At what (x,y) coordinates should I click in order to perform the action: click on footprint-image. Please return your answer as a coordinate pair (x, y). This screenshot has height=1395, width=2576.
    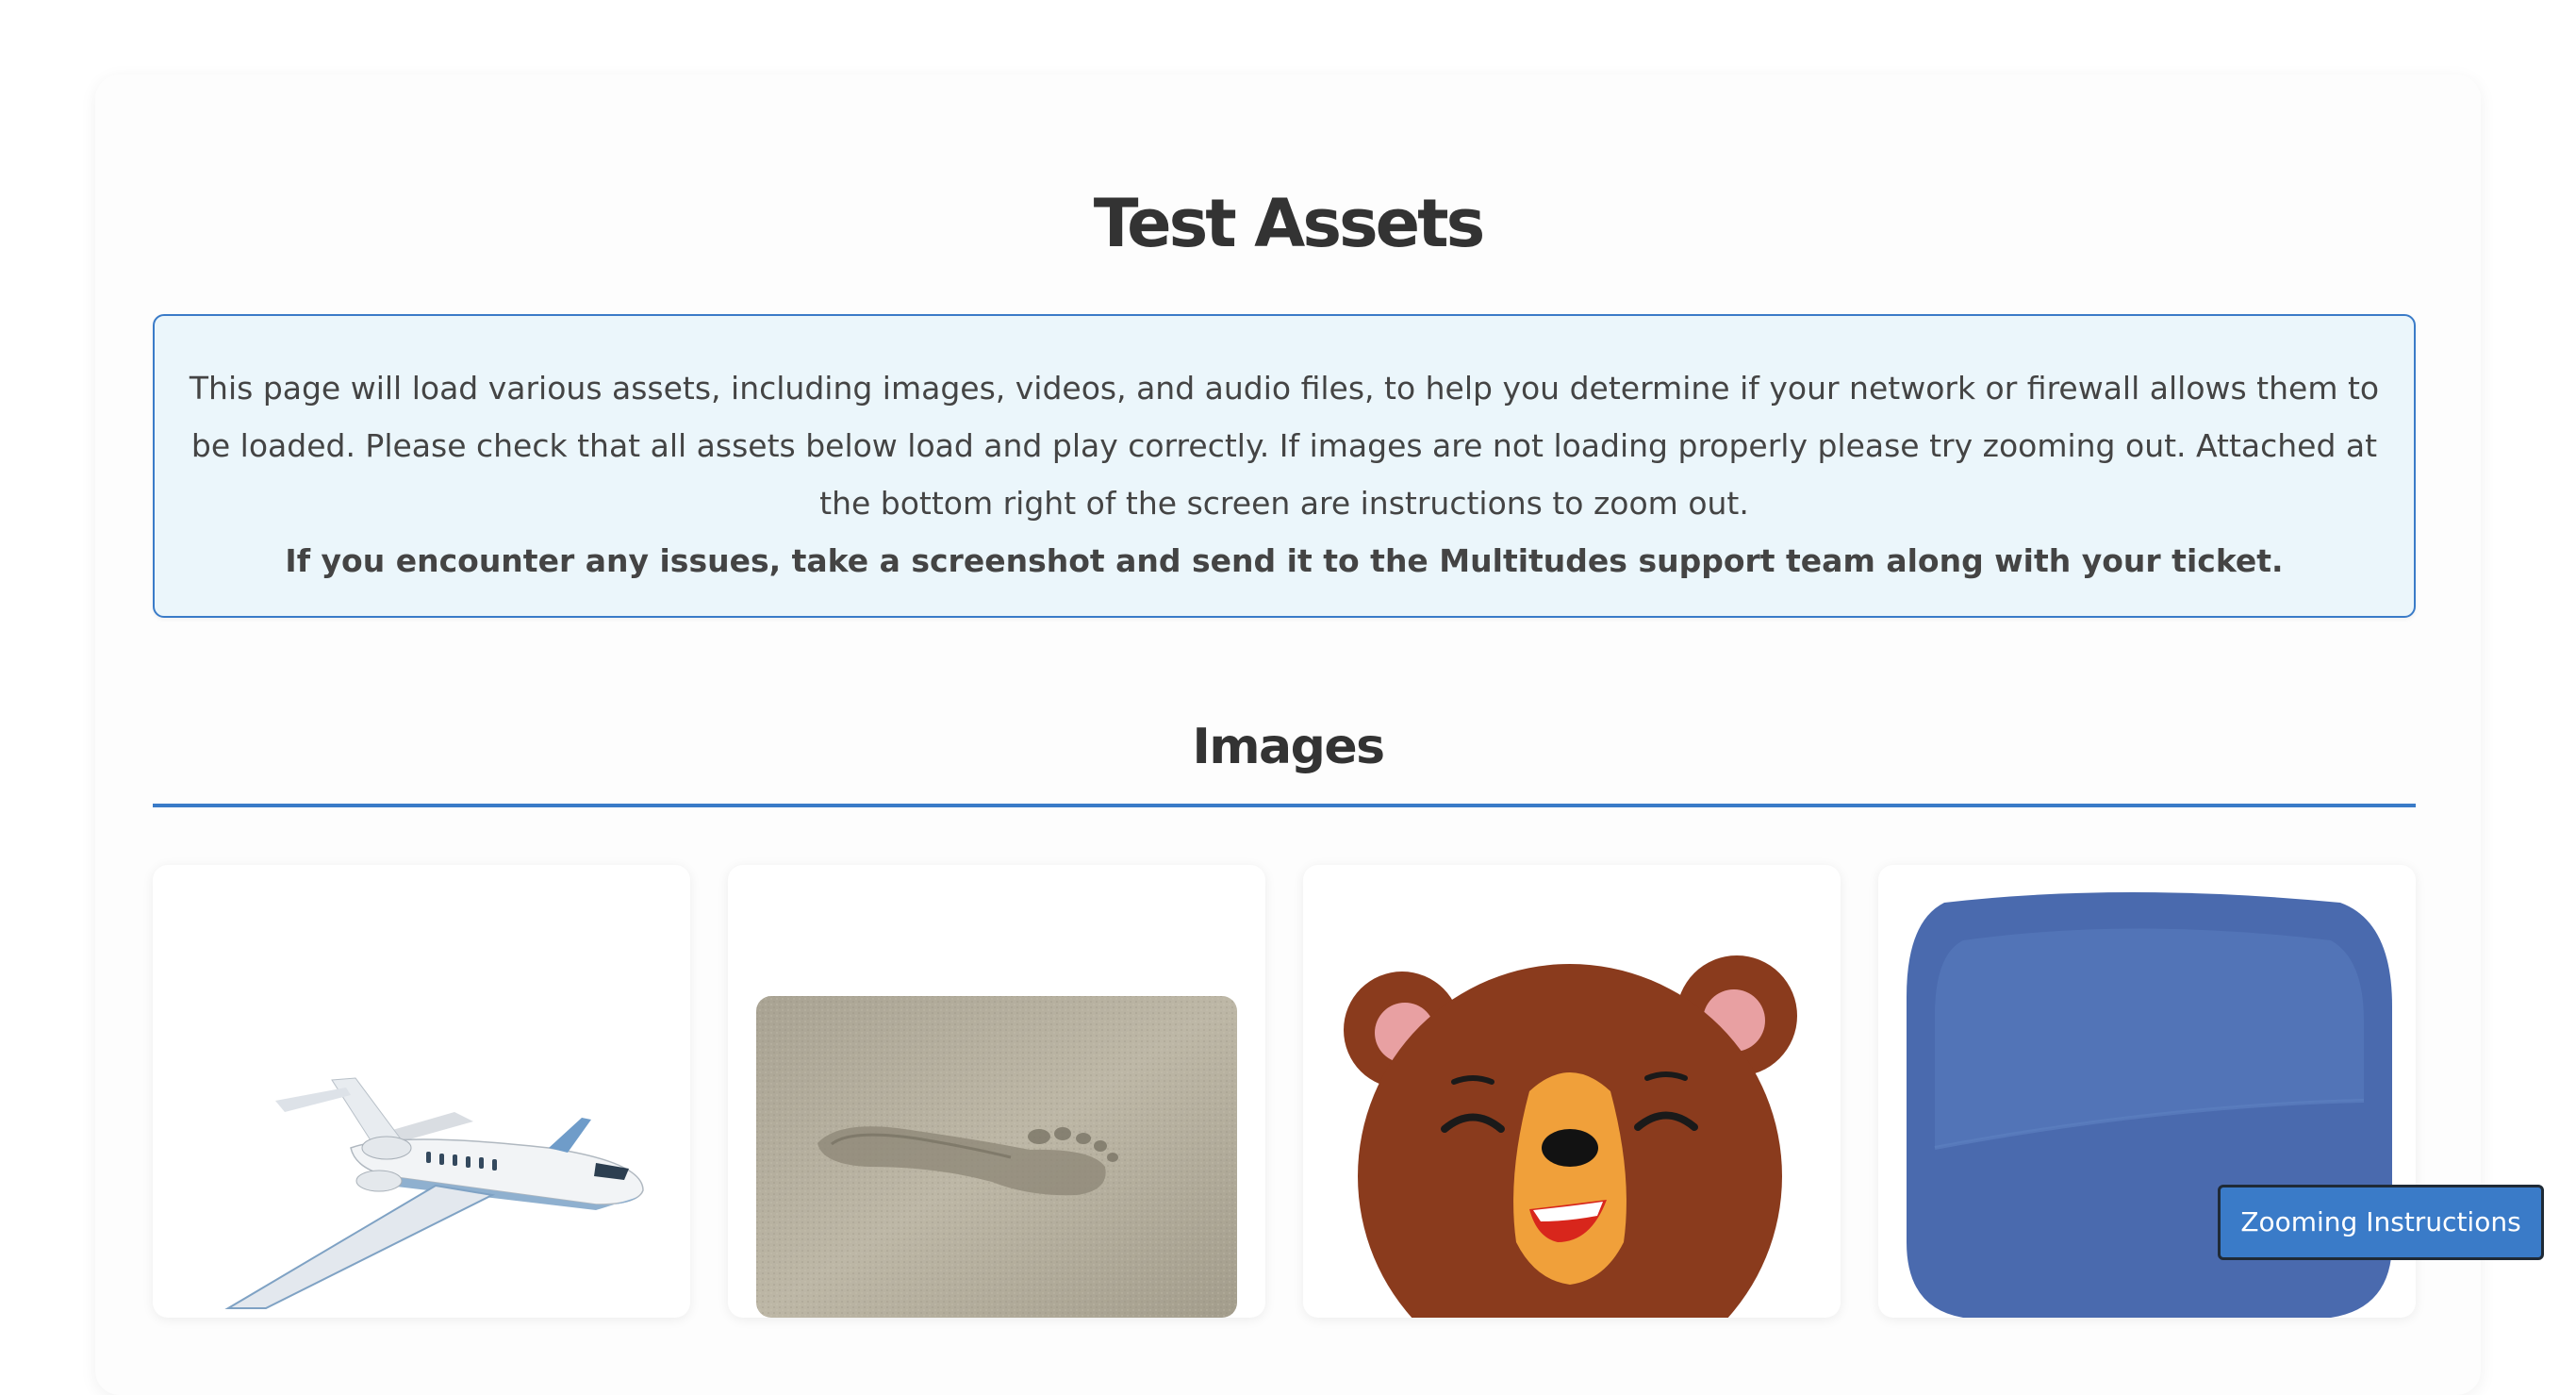
    Looking at the image, I should click on (996, 1157).